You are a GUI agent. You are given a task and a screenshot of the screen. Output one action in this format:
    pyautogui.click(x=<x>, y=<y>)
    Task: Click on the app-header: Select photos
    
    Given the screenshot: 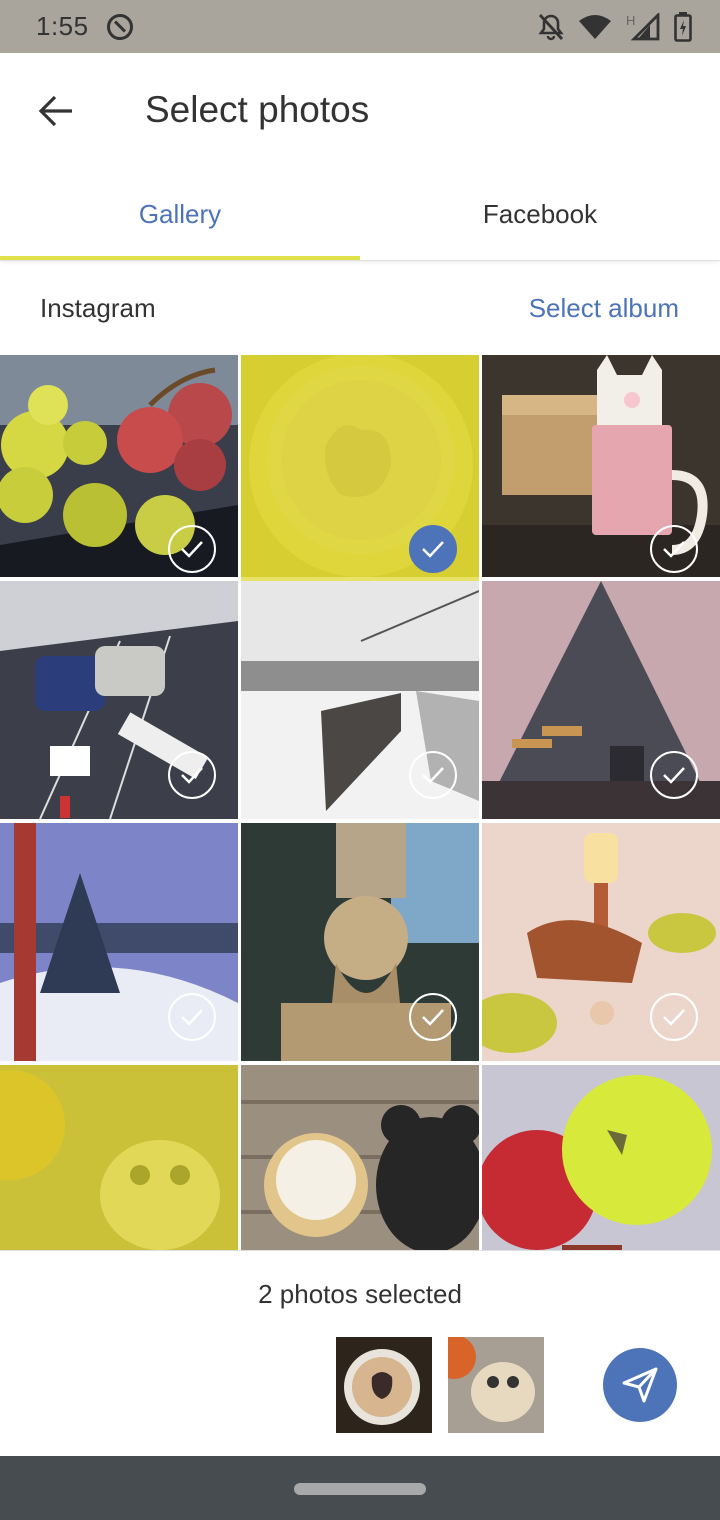 What is the action you would take?
    pyautogui.click(x=360, y=111)
    